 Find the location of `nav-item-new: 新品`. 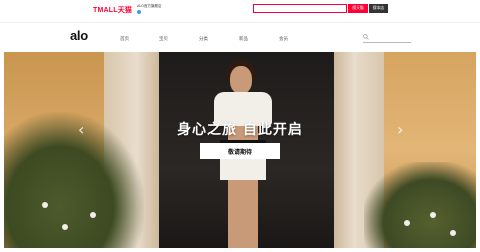

nav-item-new: 新品 is located at coordinates (243, 39).